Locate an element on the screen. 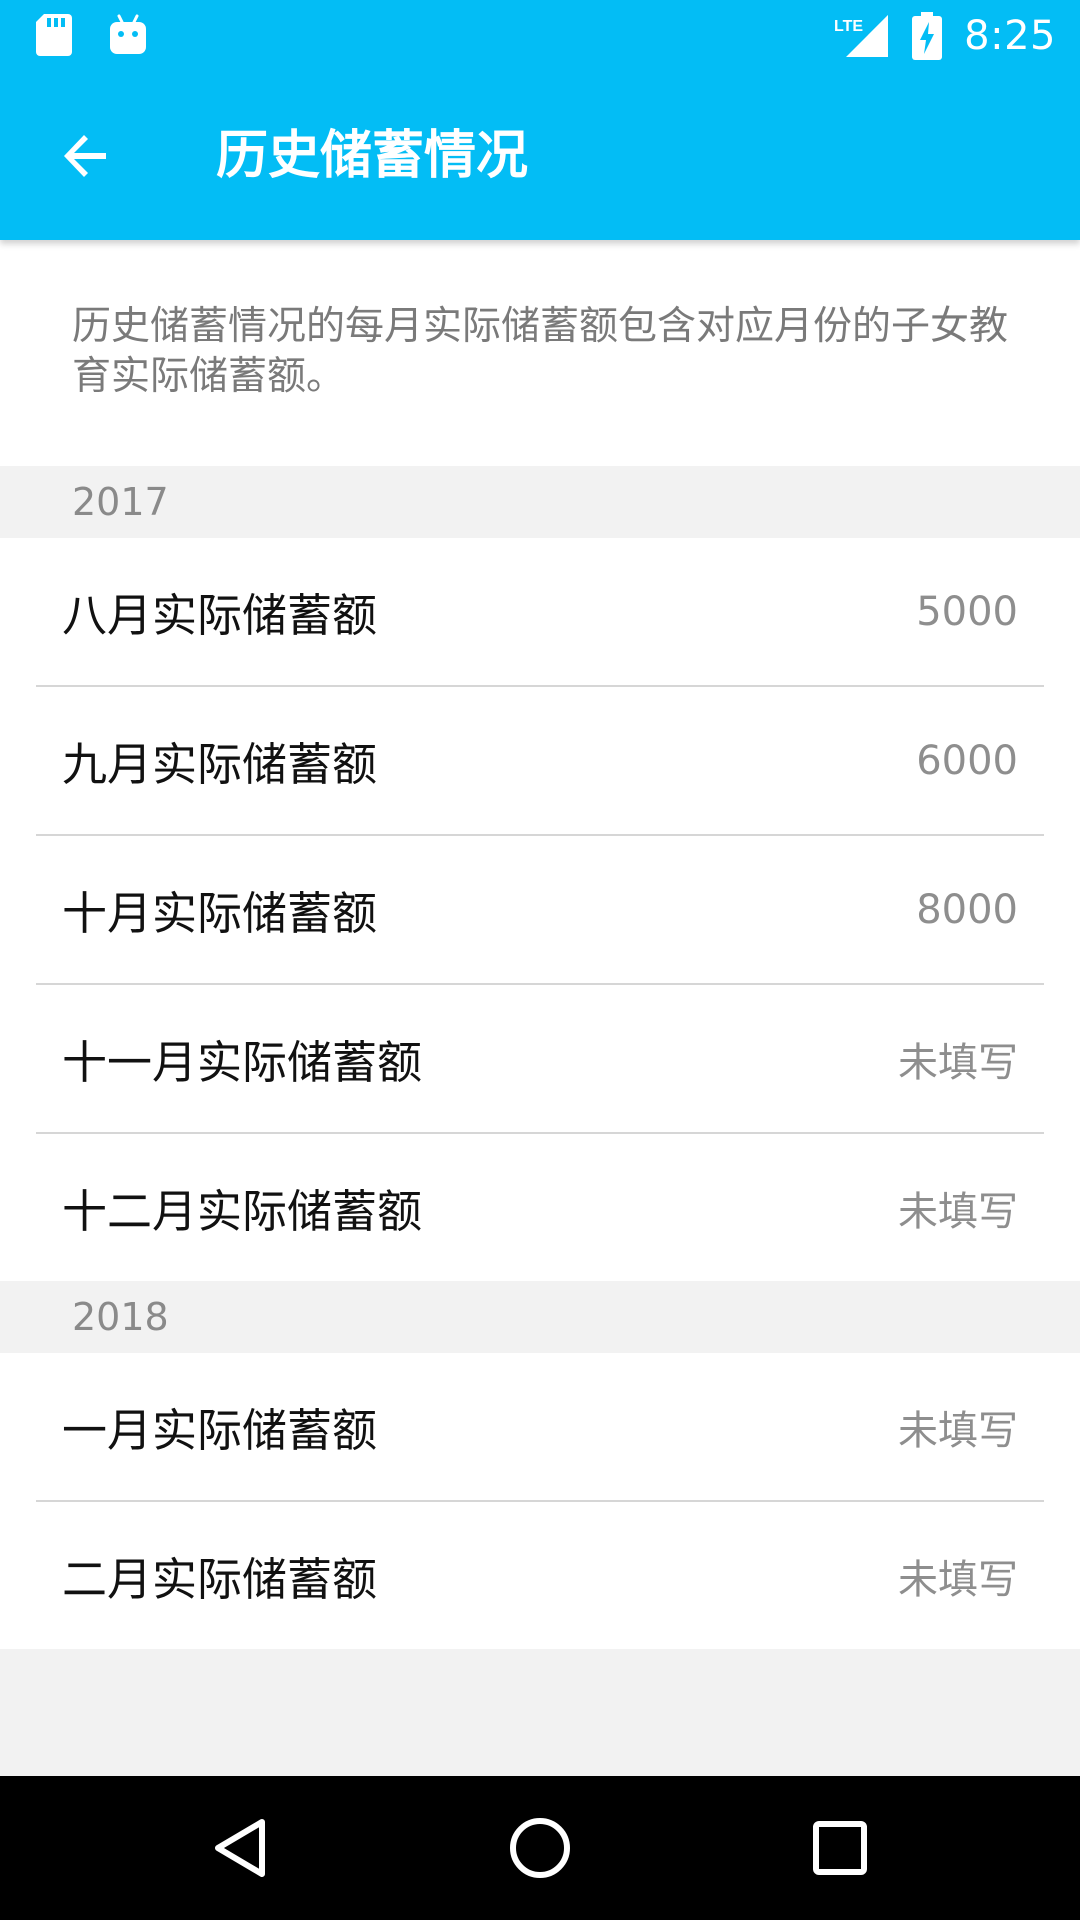  system-nav-bar is located at coordinates (540, 1848).